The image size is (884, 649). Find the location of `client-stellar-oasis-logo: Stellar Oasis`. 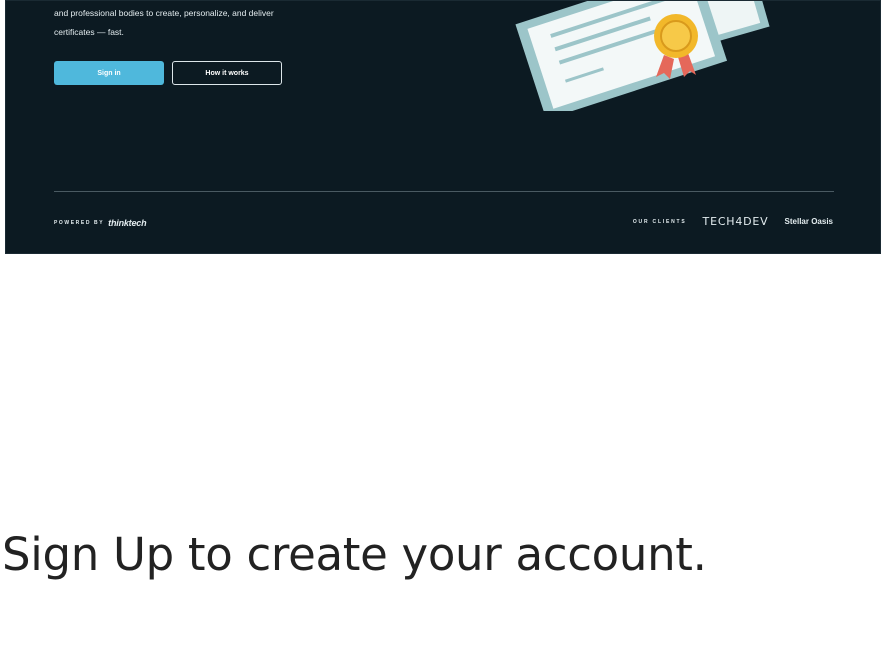

client-stellar-oasis-logo: Stellar Oasis is located at coordinates (808, 221).